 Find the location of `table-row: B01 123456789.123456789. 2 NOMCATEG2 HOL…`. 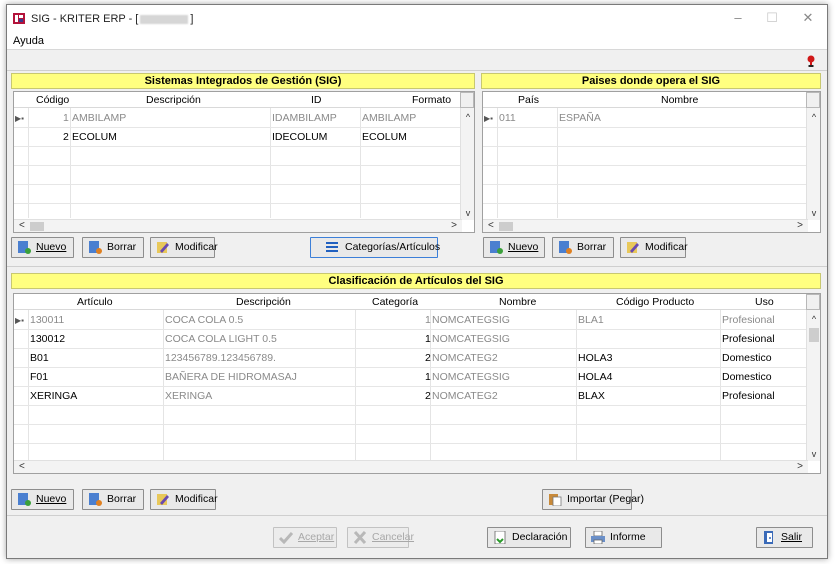

table-row: B01 123456789.123456789. 2 NOMCATEG2 HOL… is located at coordinates (411, 358).